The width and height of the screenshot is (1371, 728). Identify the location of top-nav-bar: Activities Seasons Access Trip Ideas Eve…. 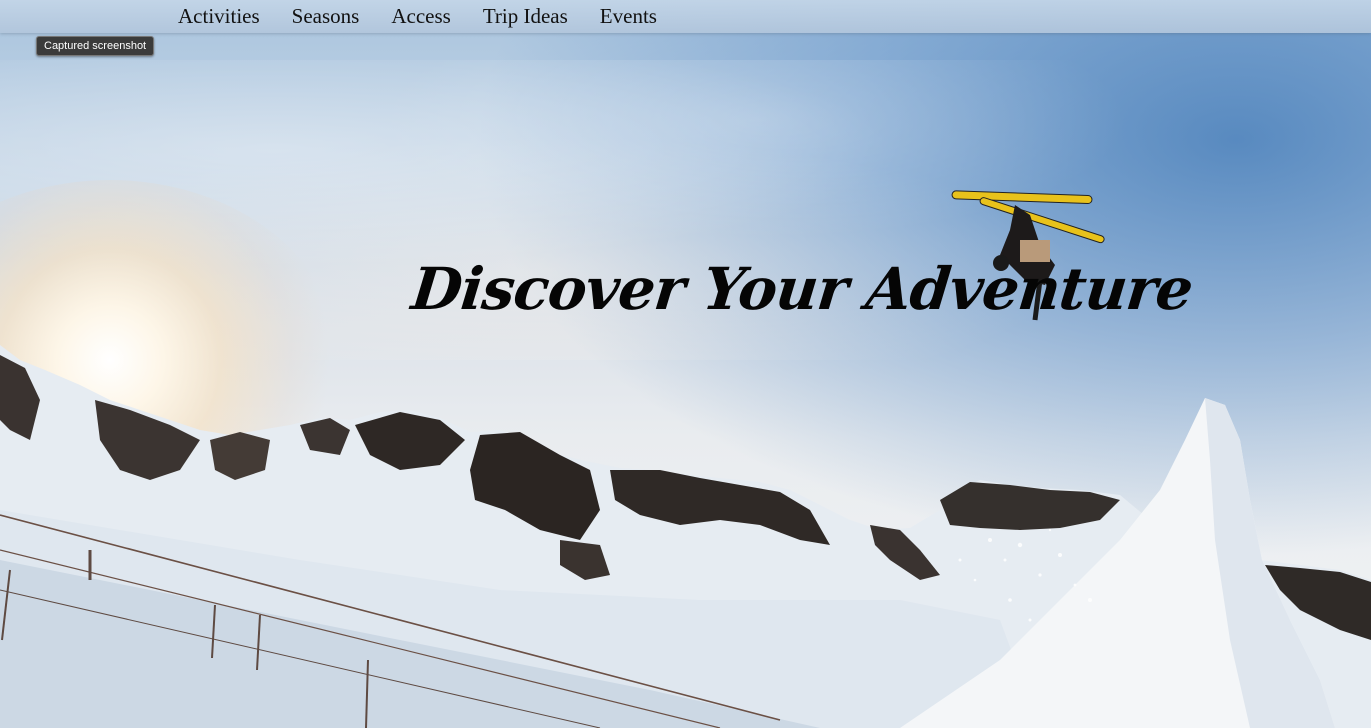
(685, 16).